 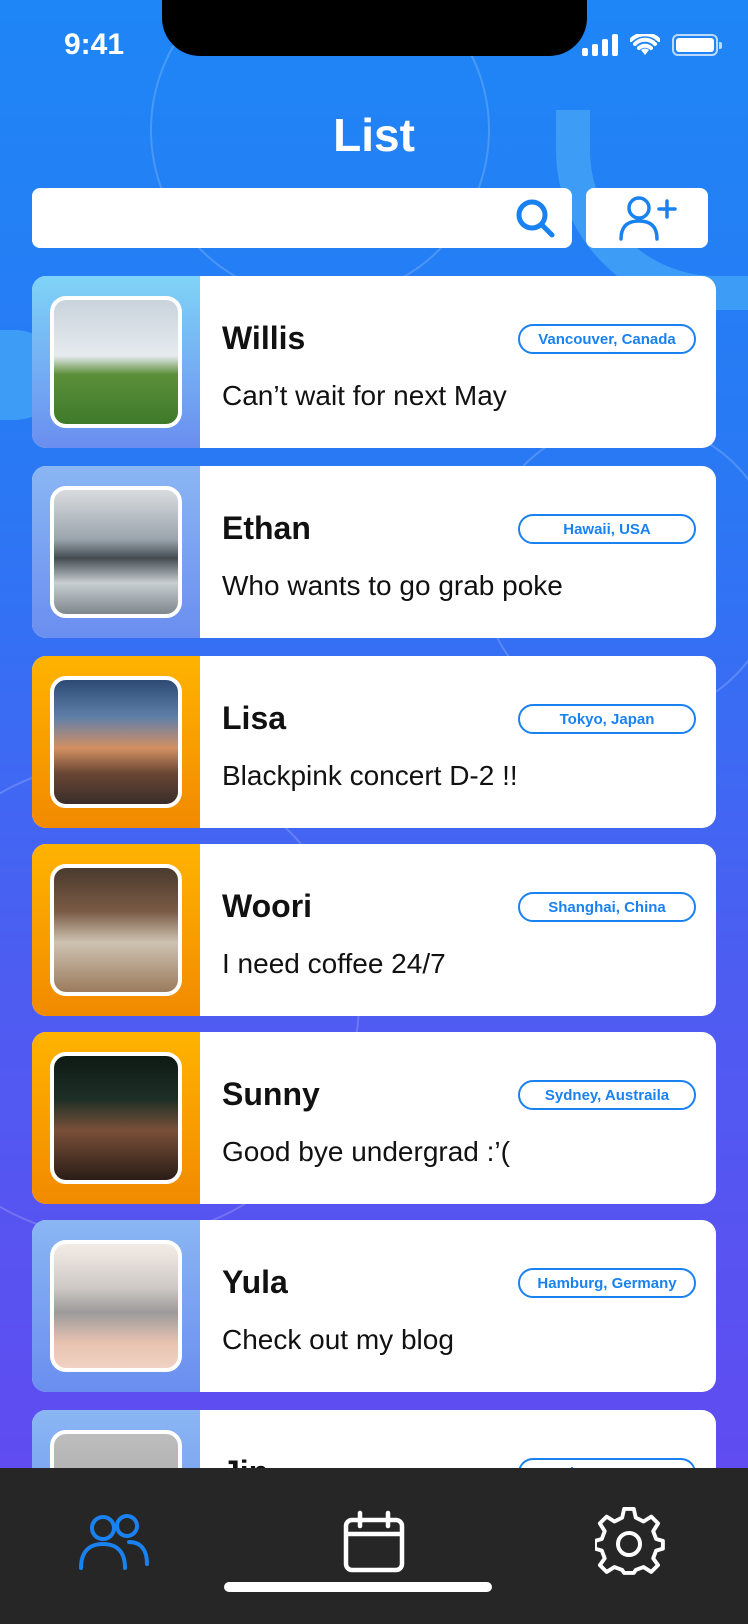 I want to click on settings-icon, so click(x=630, y=1541).